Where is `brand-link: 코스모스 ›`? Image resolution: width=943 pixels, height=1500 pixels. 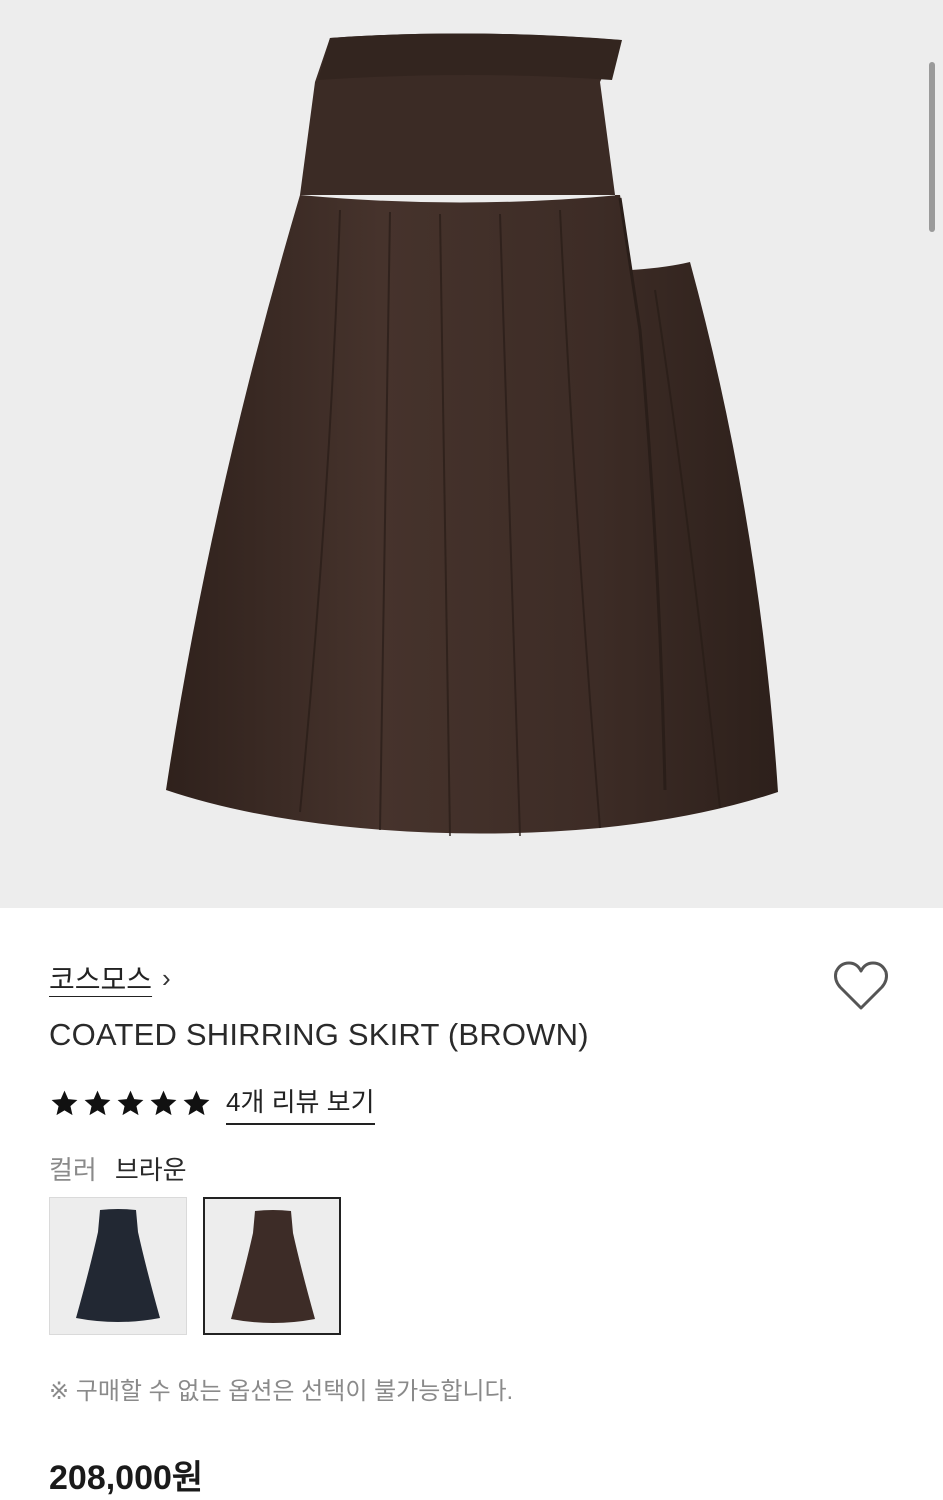
brand-link: 코스모스 › is located at coordinates (110, 978).